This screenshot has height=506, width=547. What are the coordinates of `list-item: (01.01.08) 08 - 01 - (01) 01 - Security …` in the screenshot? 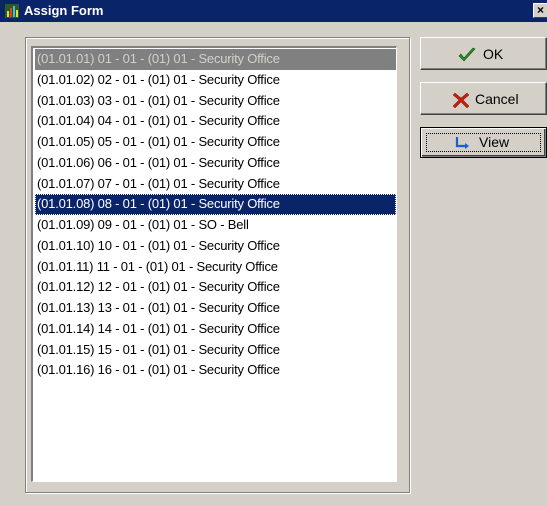 It's located at (215, 204).